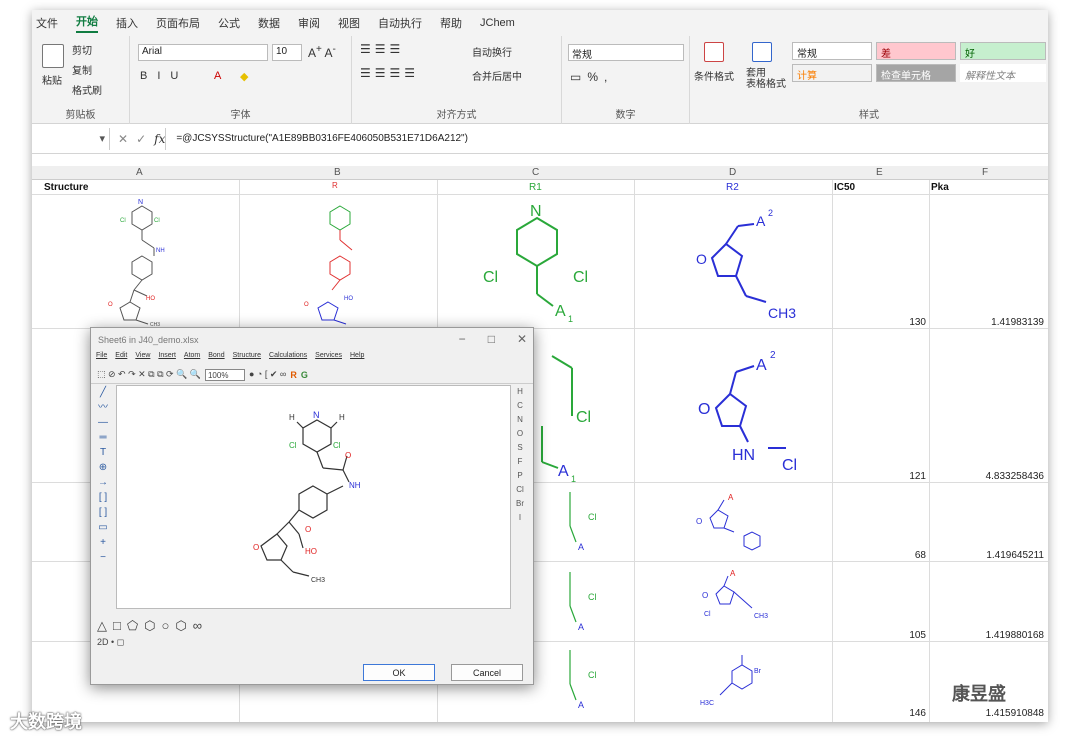 The height and width of the screenshot is (743, 1080). I want to click on molecule-drawing: N H H Cl Cl O NH O HO O CH3, so click(314, 498).